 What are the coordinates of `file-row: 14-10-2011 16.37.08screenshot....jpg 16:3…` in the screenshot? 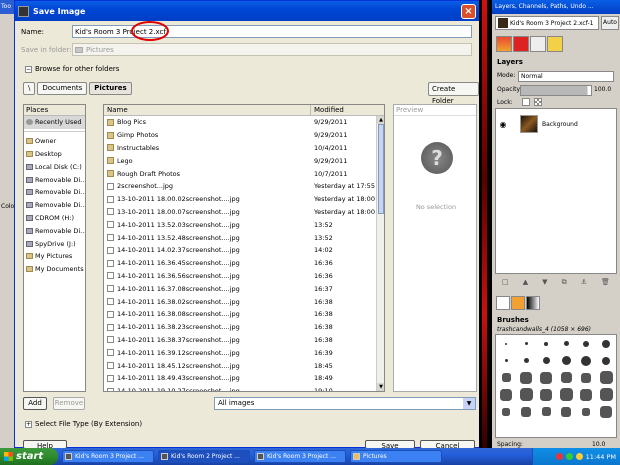 It's located at (244, 288).